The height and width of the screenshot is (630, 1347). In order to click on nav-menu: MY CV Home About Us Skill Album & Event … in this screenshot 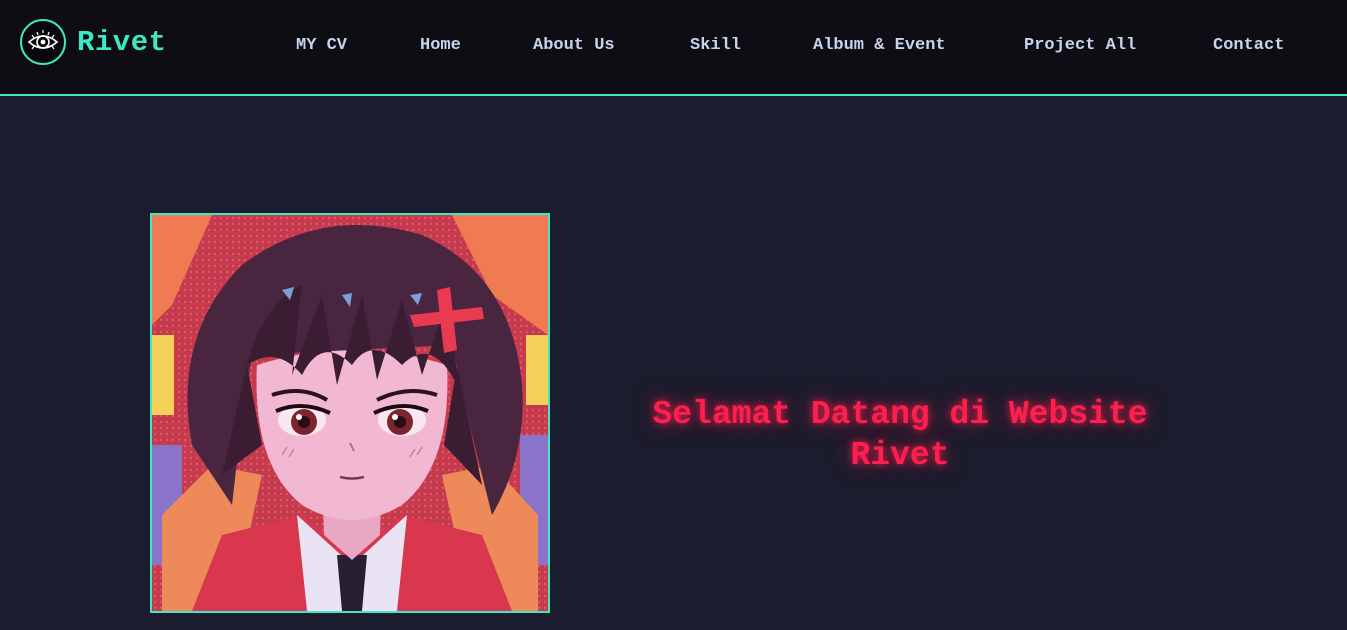, I will do `click(673, 47)`.